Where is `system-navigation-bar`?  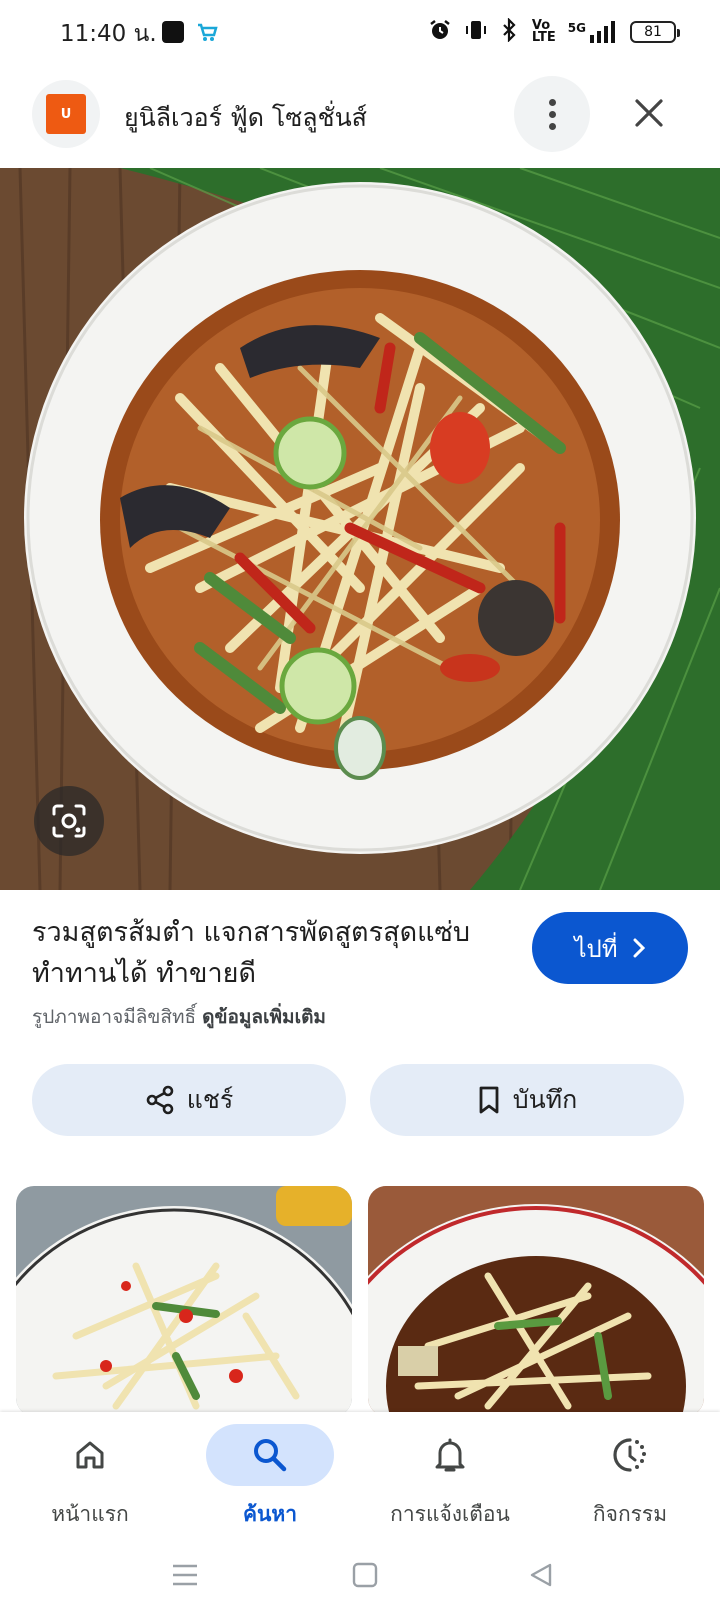 system-navigation-bar is located at coordinates (360, 1574).